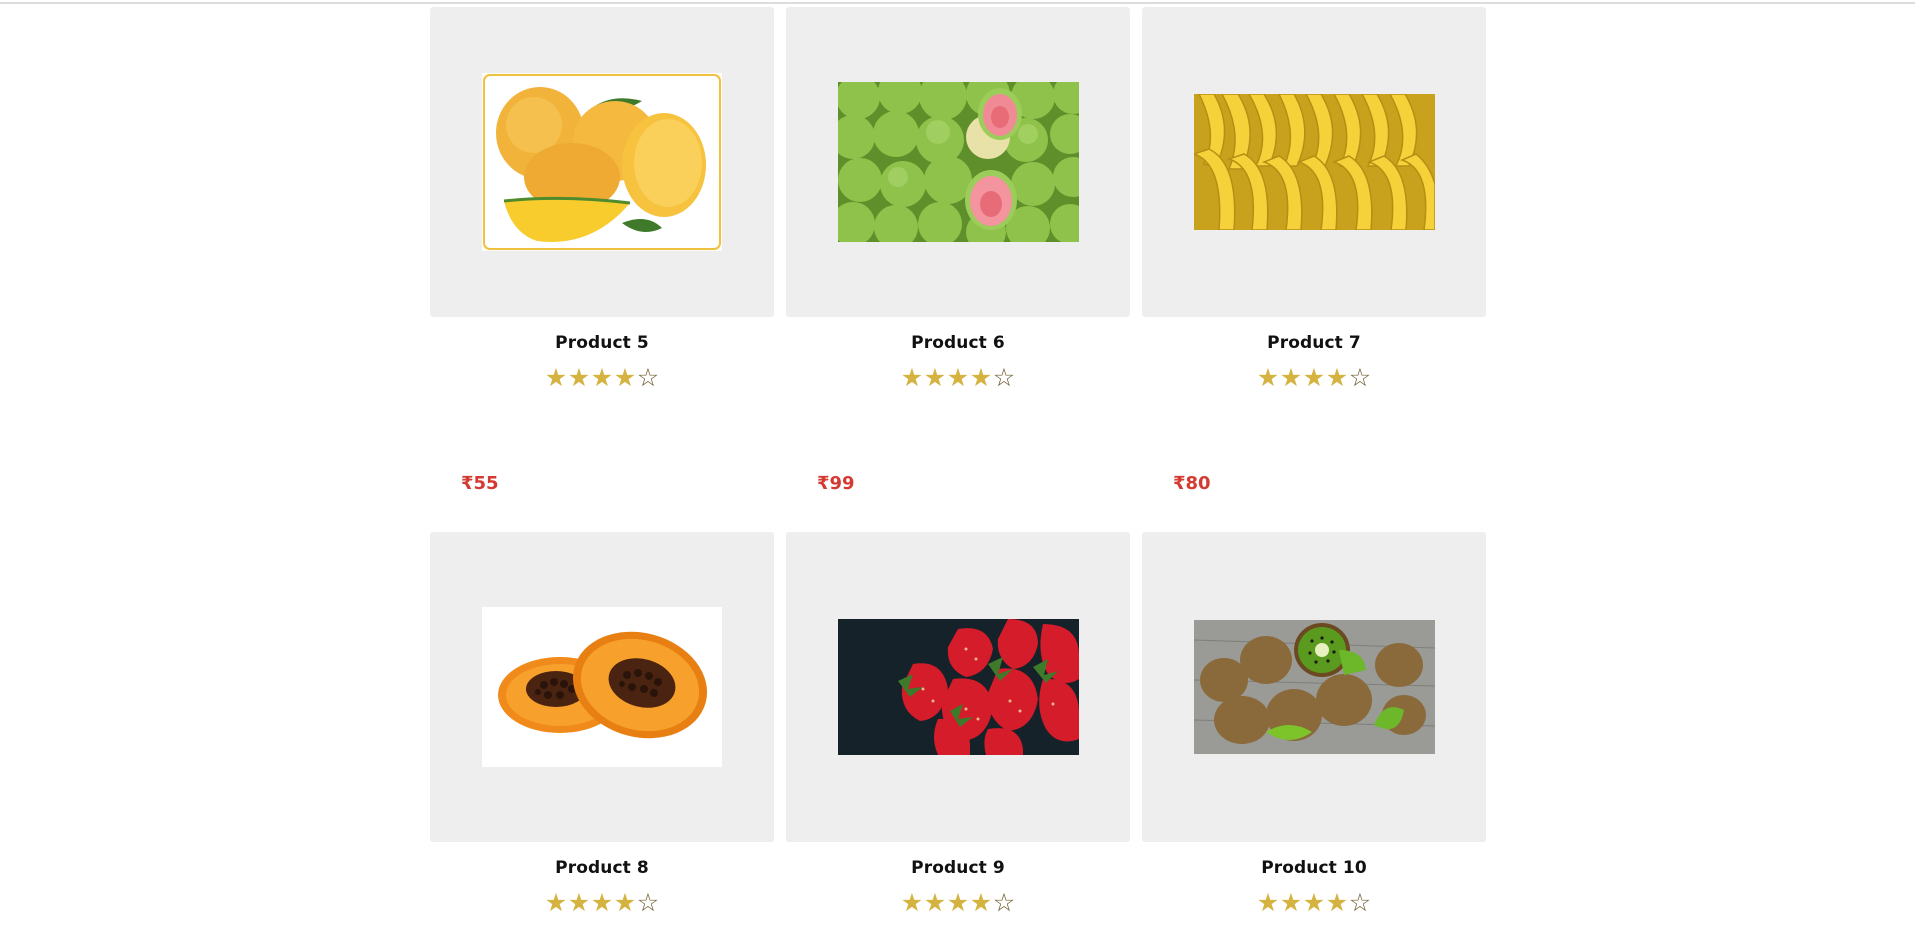  Describe the element at coordinates (1314, 343) in the screenshot. I see `product-name: Product 7` at that location.